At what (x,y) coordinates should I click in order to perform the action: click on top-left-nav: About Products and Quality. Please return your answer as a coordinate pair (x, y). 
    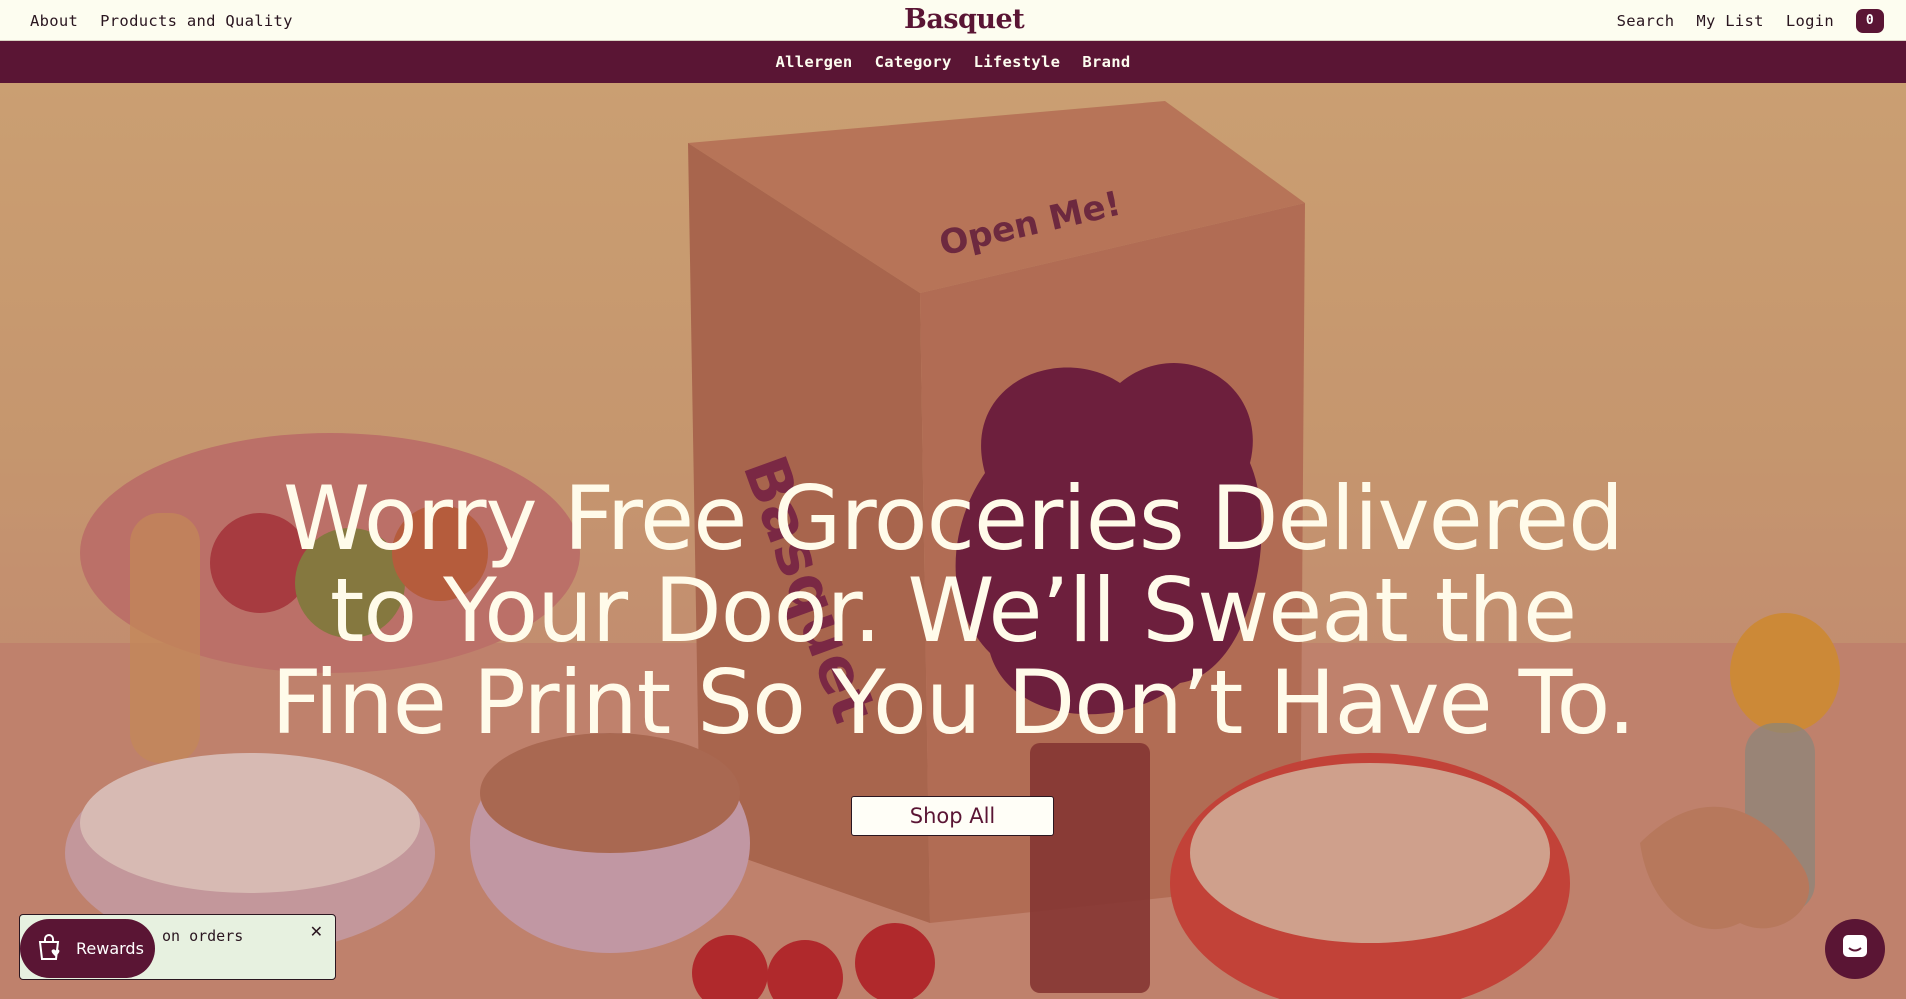
    Looking at the image, I should click on (161, 20).